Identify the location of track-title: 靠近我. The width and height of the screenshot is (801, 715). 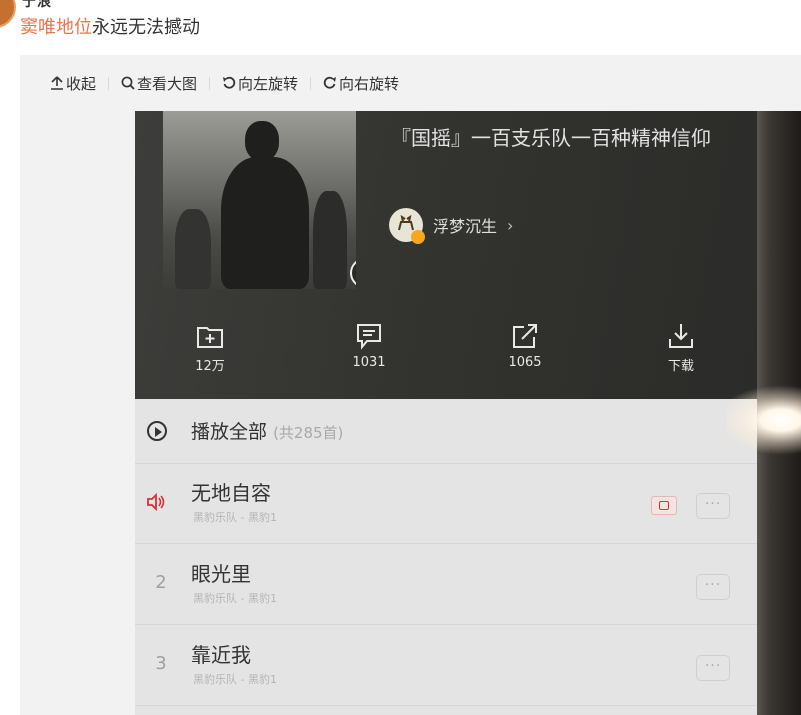
(221, 655).